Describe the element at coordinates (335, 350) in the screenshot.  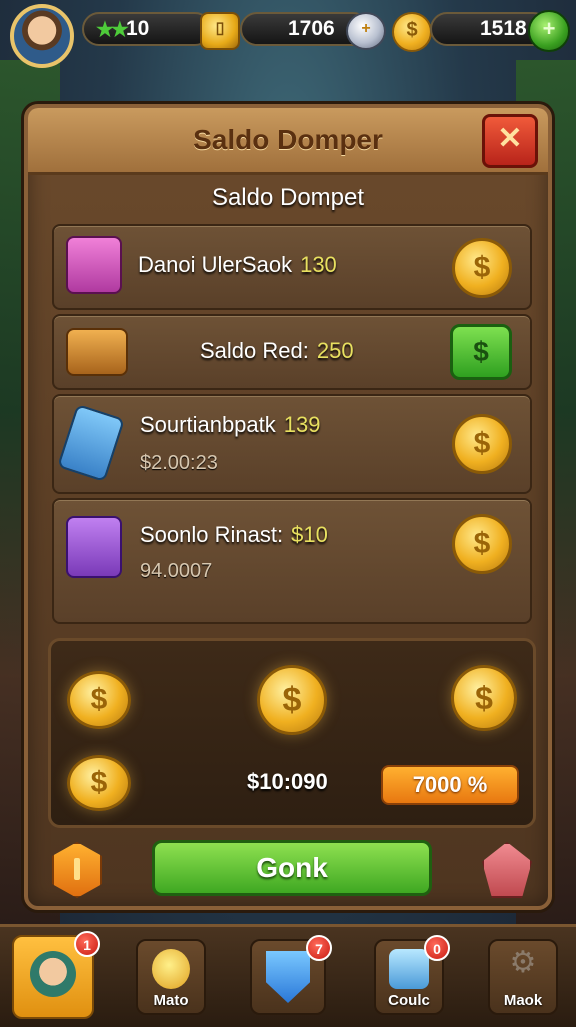
I see `row-amount: 250` at that location.